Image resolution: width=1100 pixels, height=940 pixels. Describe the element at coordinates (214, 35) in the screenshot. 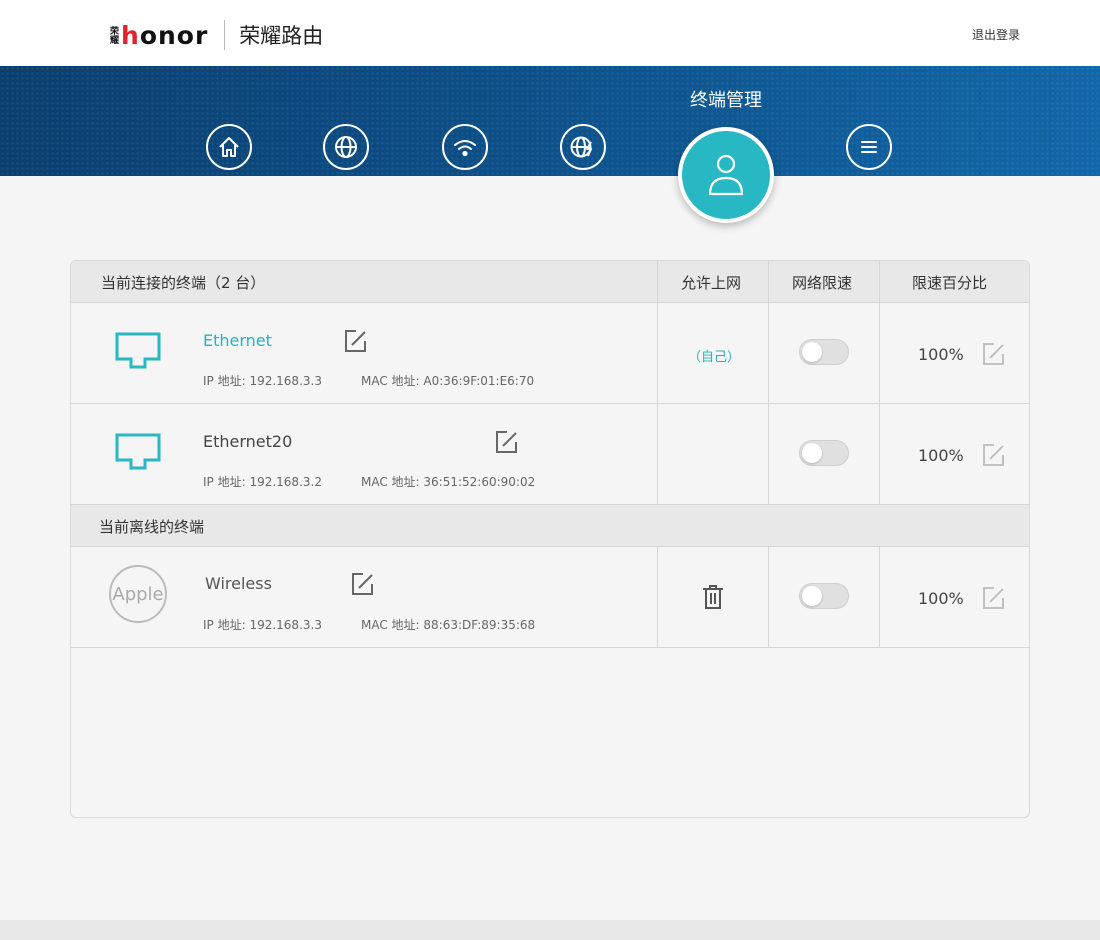

I see `brand-logo: 荣耀 honor 荣耀路由` at that location.